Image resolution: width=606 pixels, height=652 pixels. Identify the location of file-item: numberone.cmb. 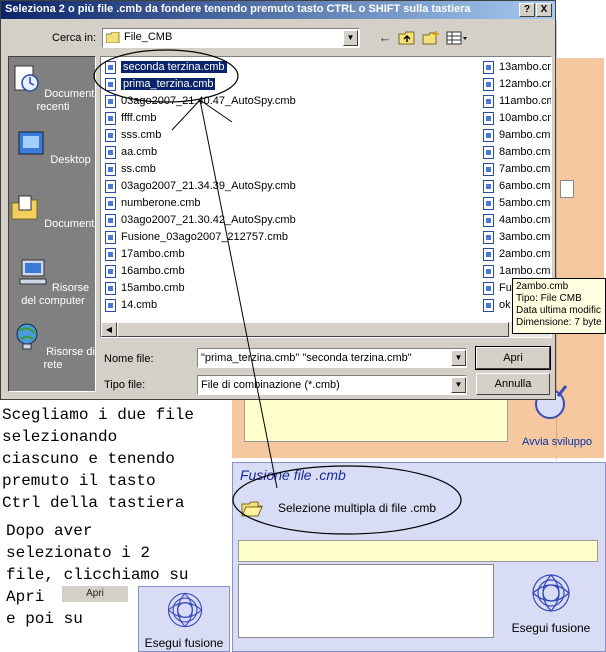
(152, 203).